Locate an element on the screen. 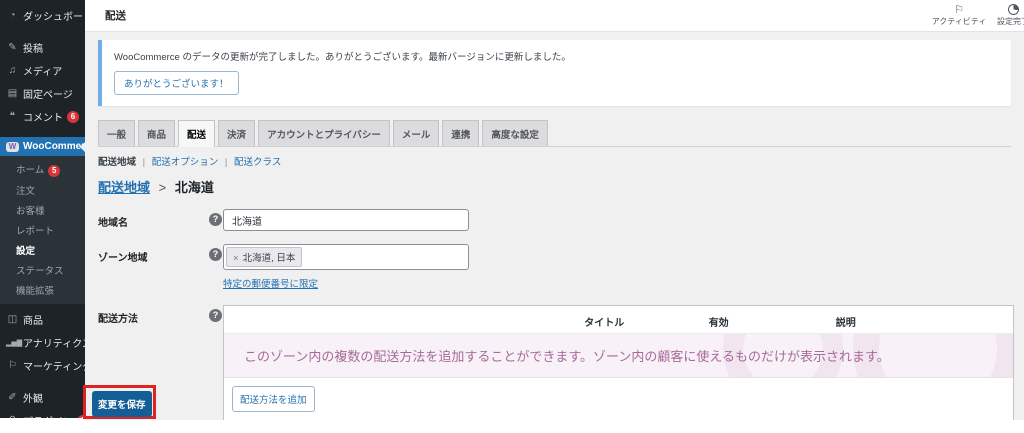  subnav-shipping-zones: 配送地域 is located at coordinates (117, 162).